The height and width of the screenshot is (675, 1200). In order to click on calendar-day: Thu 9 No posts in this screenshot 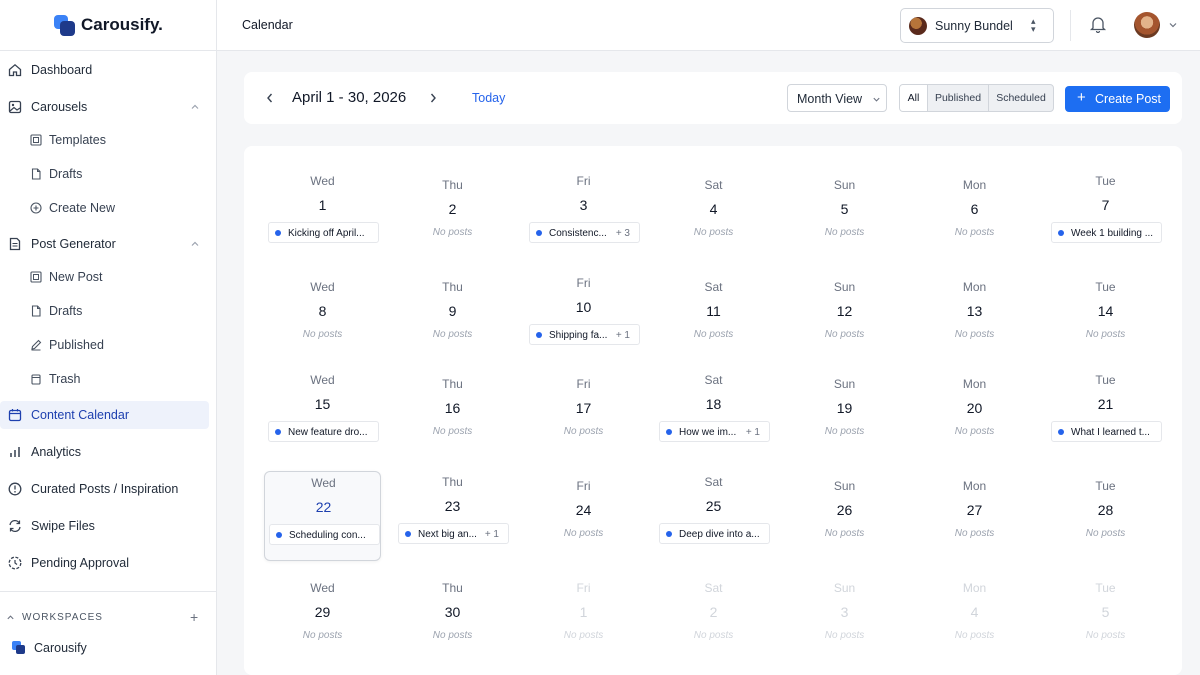, I will do `click(452, 317)`.